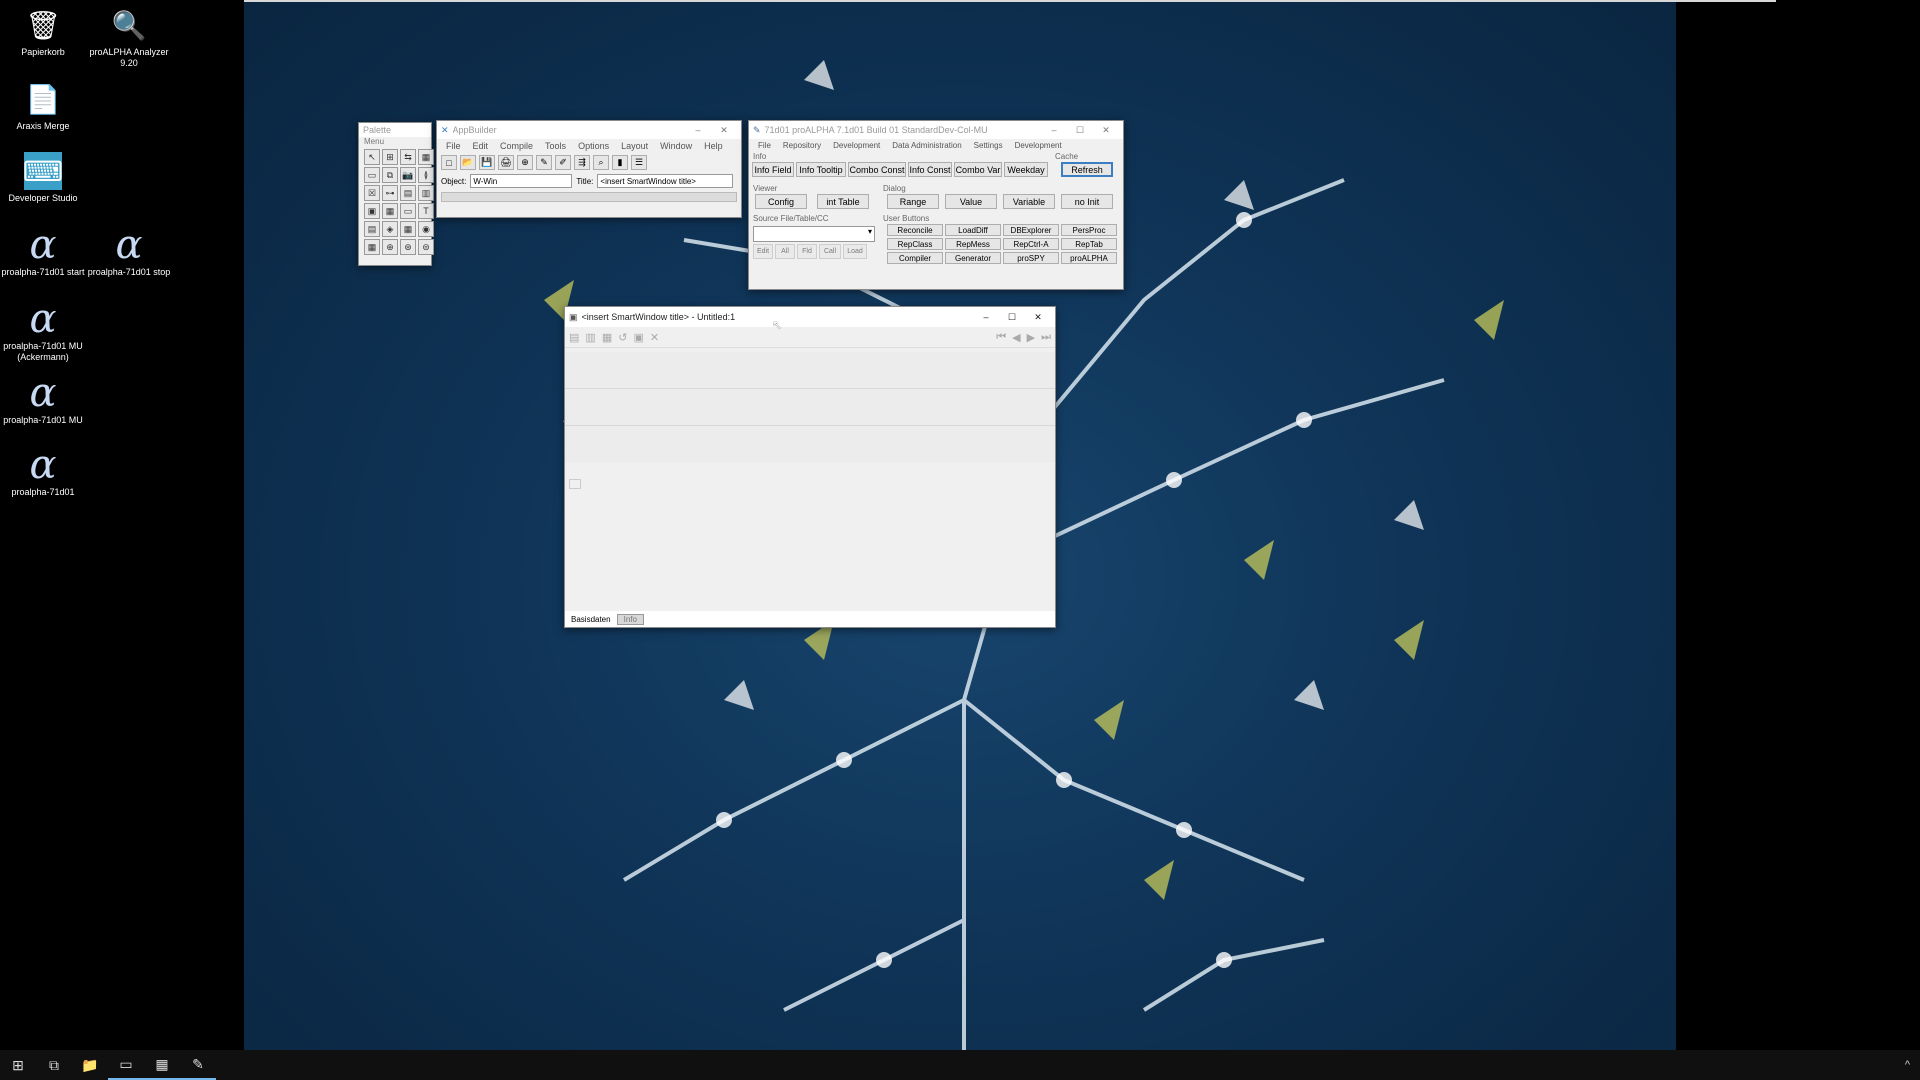 Image resolution: width=1920 pixels, height=1080 pixels. I want to click on procedure-icon: ⇶, so click(582, 162).